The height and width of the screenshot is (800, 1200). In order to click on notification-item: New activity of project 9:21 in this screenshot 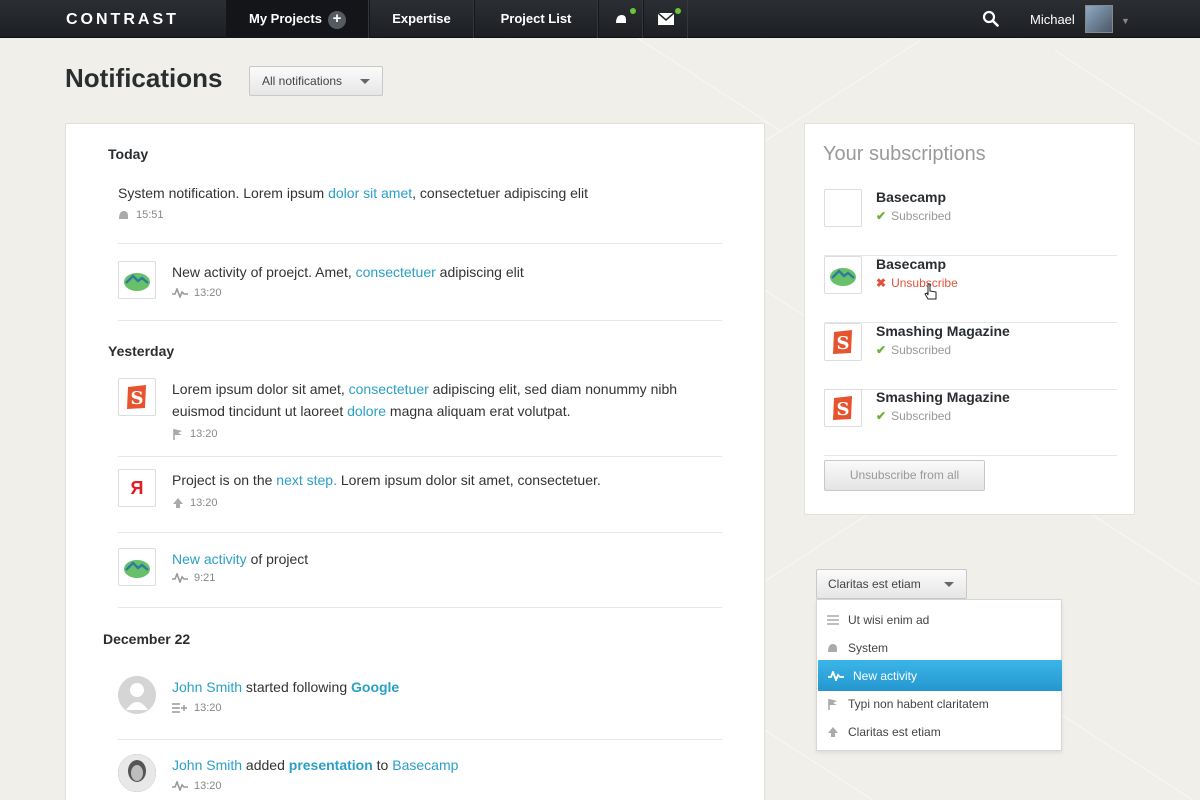, I will do `click(420, 578)`.